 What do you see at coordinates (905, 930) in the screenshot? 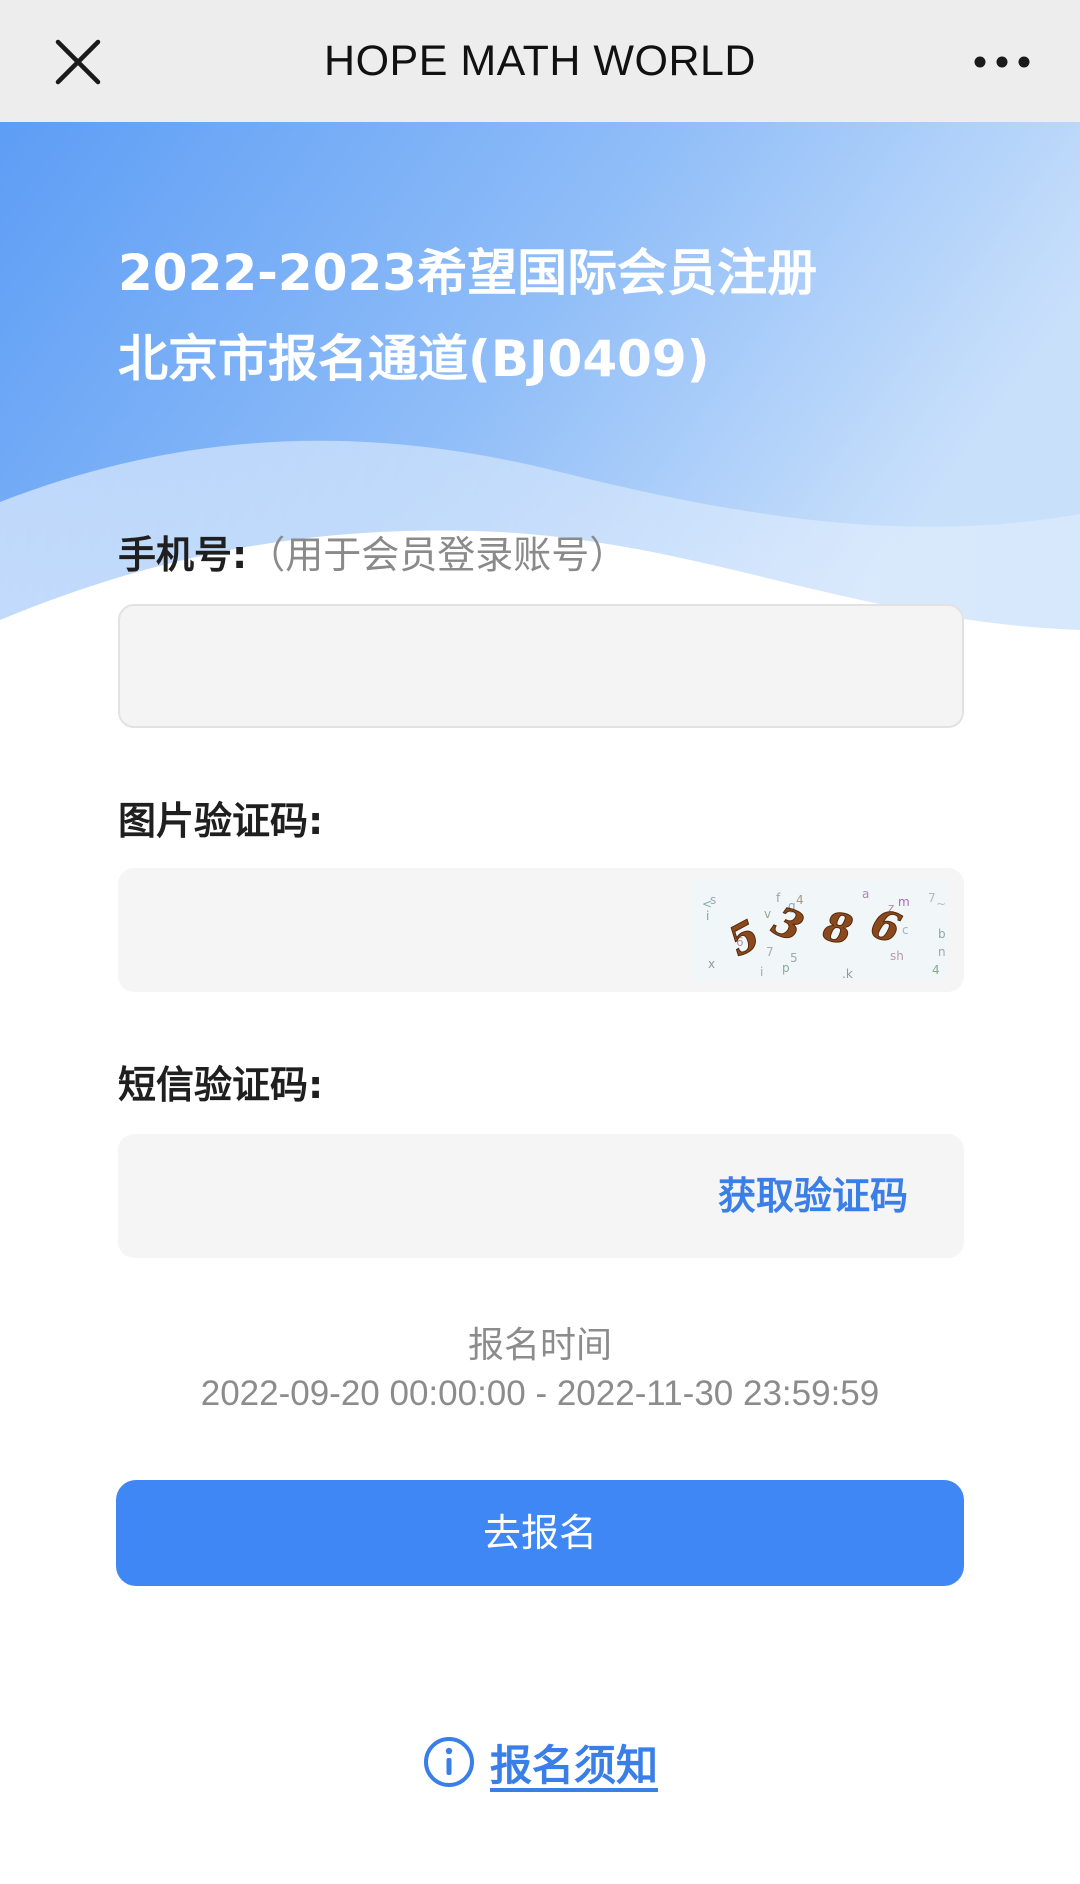
I see `svg-text: c` at bounding box center [905, 930].